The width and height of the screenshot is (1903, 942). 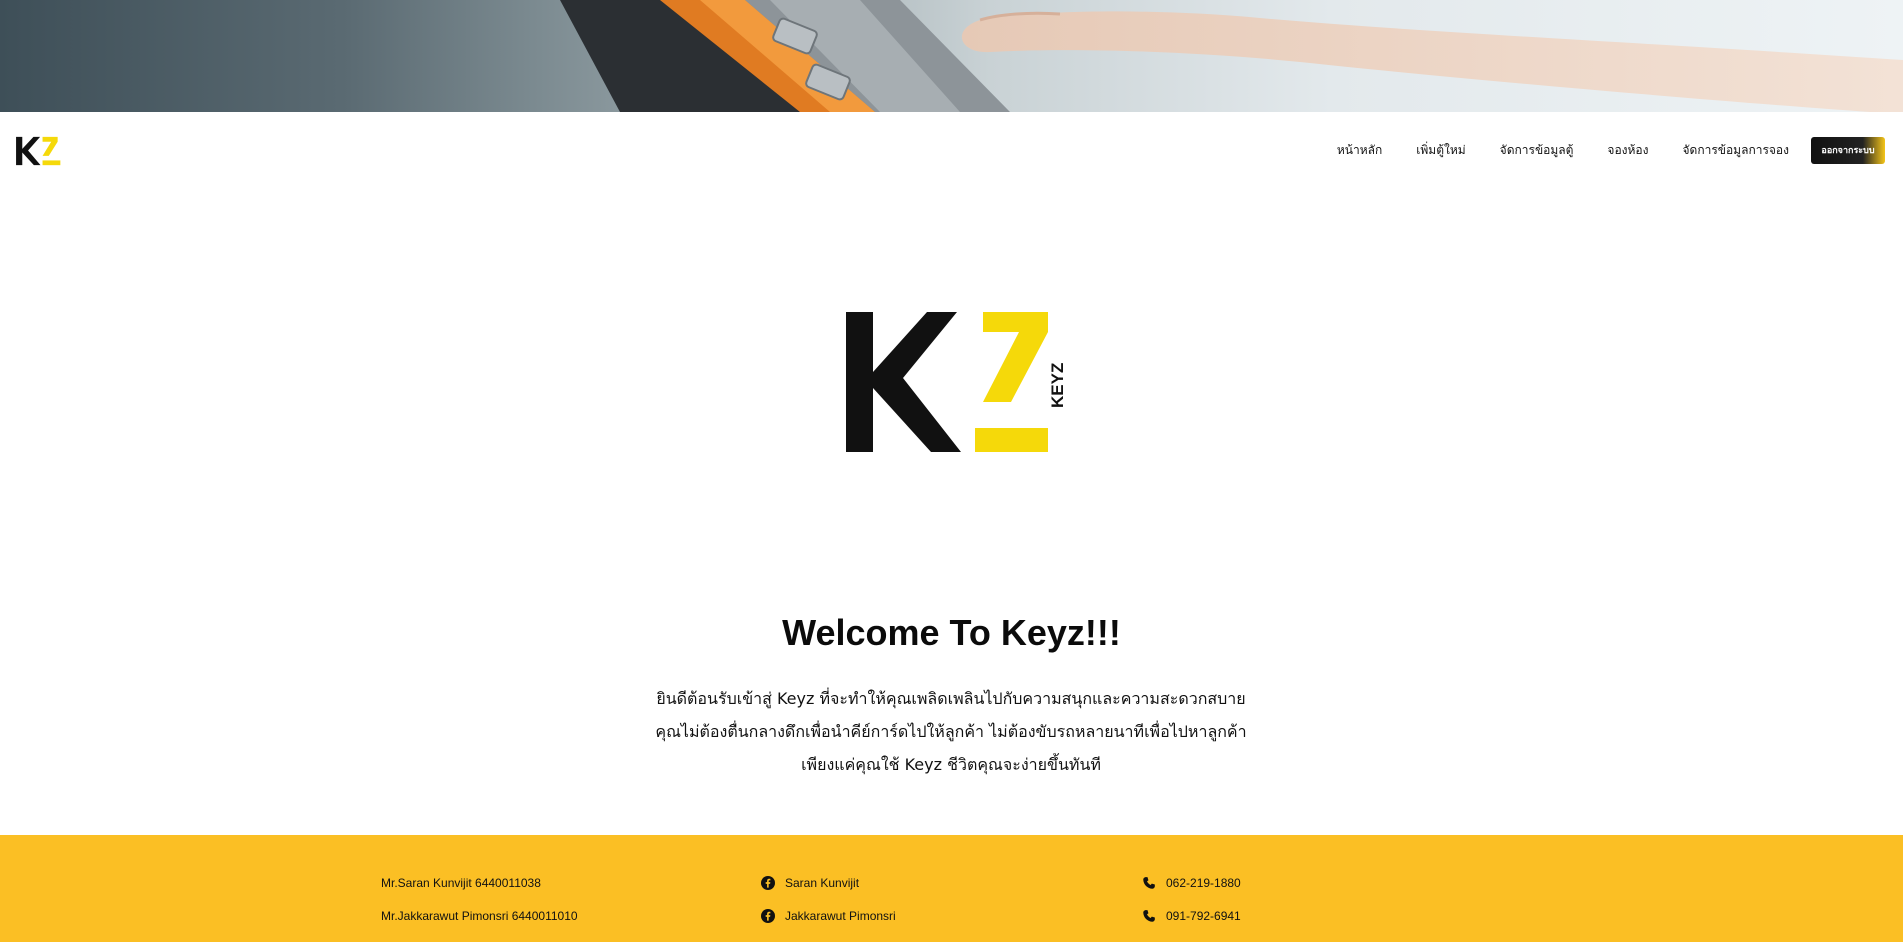 What do you see at coordinates (1056, 385) in the screenshot?
I see `logo-text: KEYZ` at bounding box center [1056, 385].